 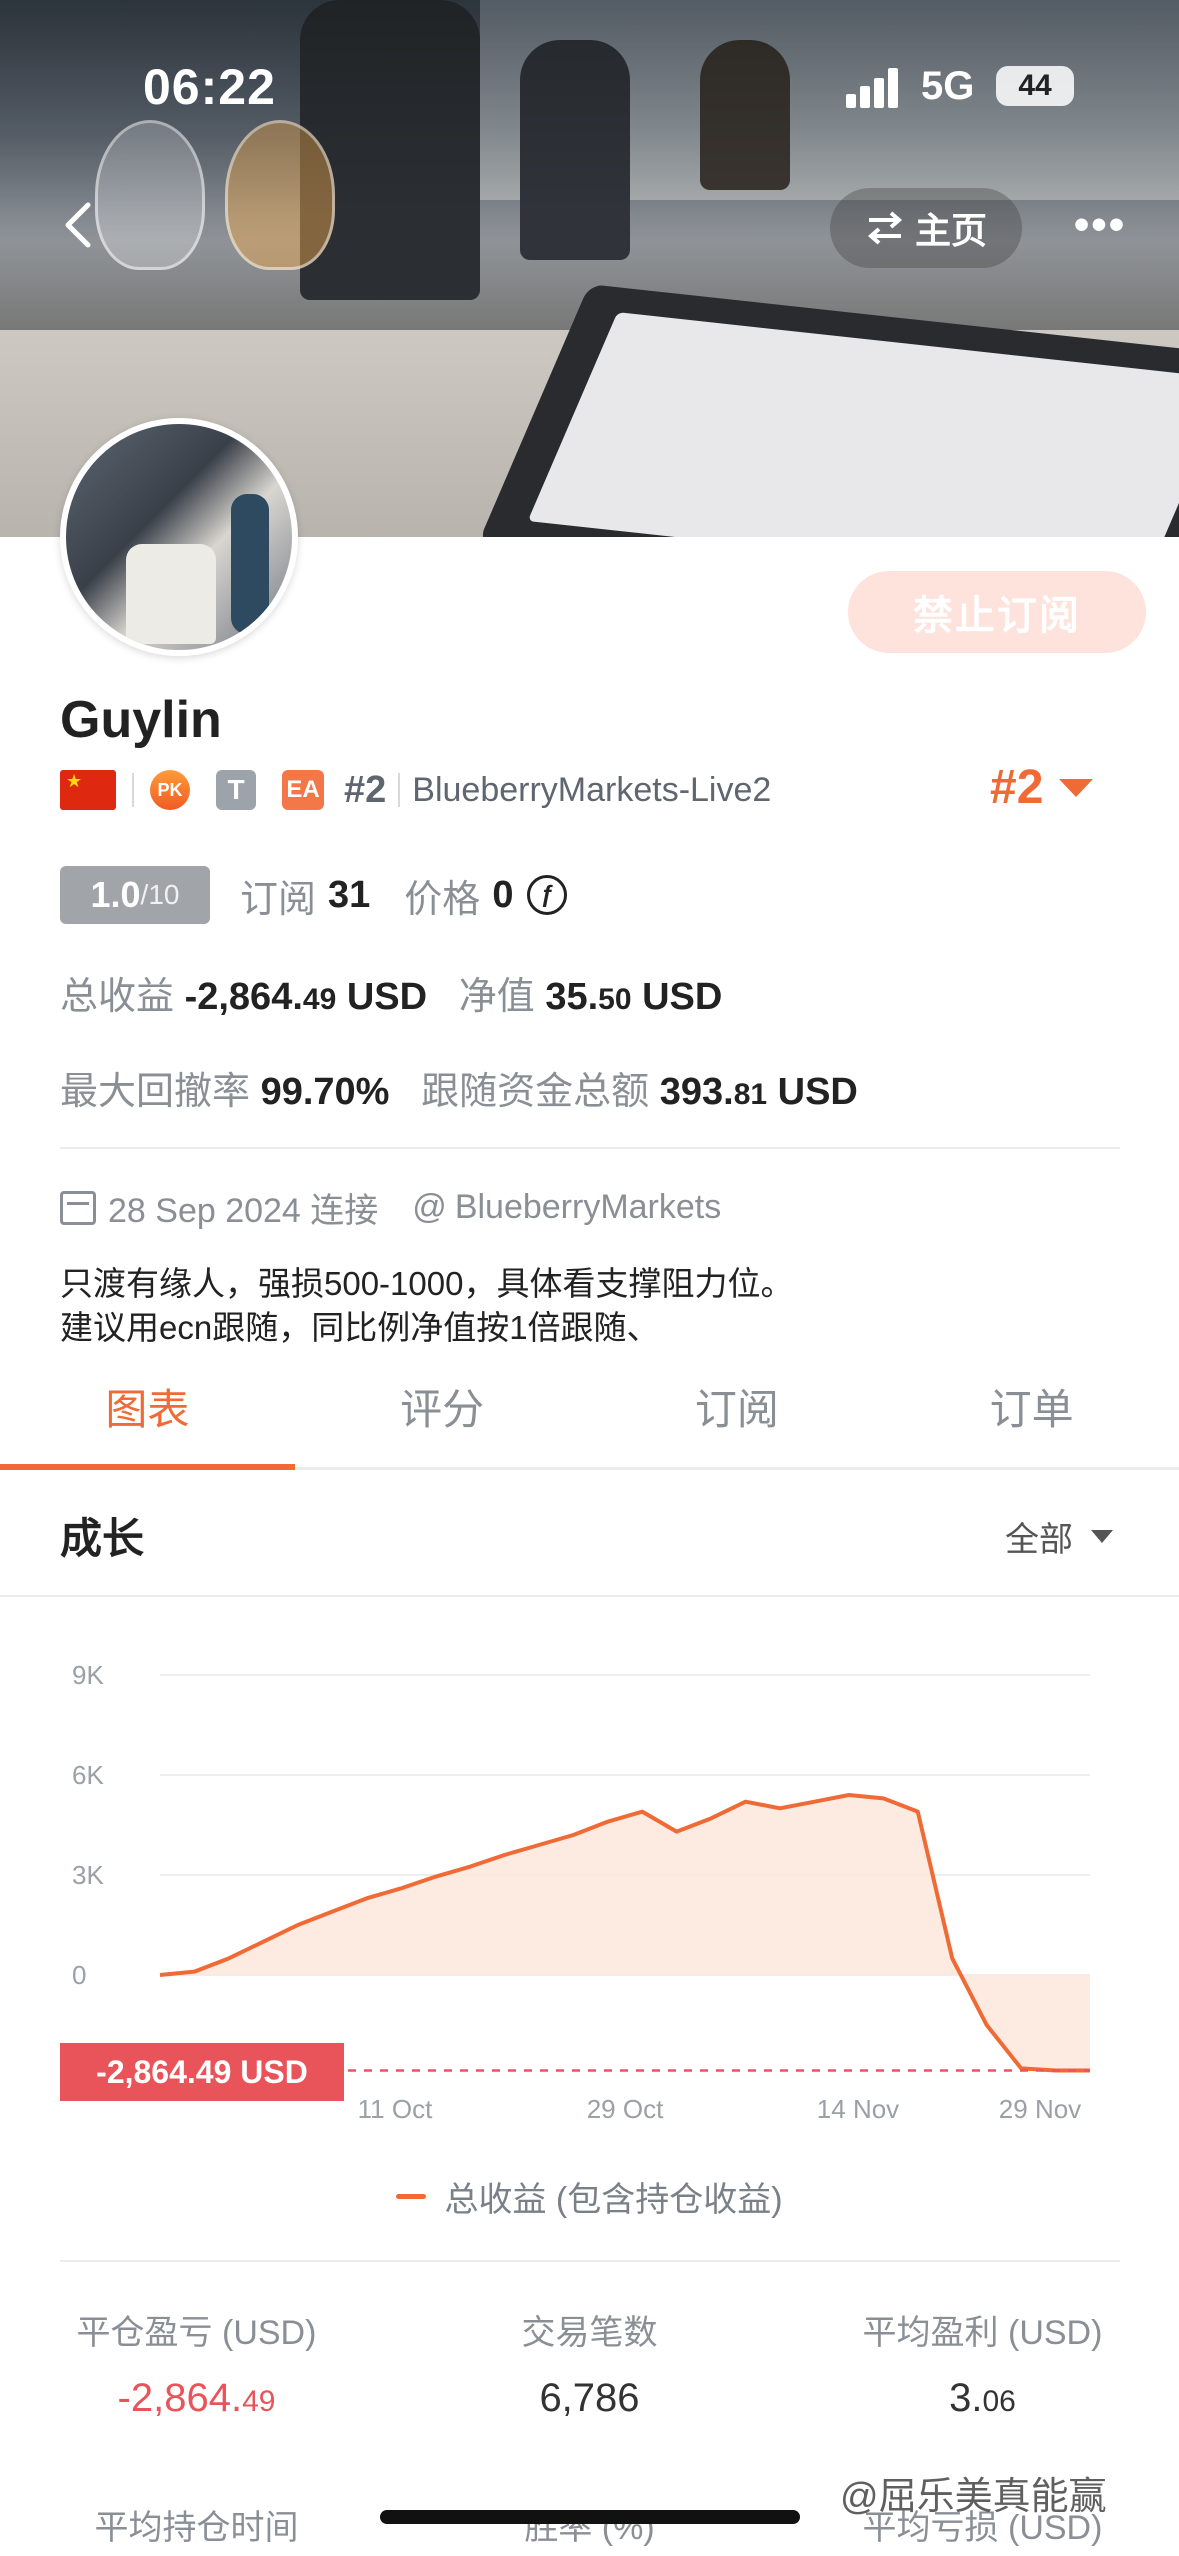 I want to click on broker-name: BlueberryMarkets, so click(x=588, y=1207).